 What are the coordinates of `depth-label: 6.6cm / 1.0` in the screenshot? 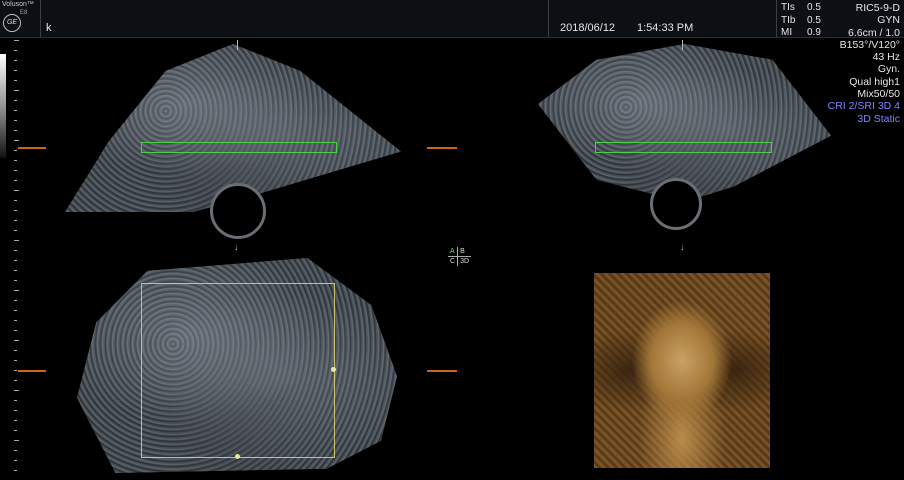 It's located at (874, 32).